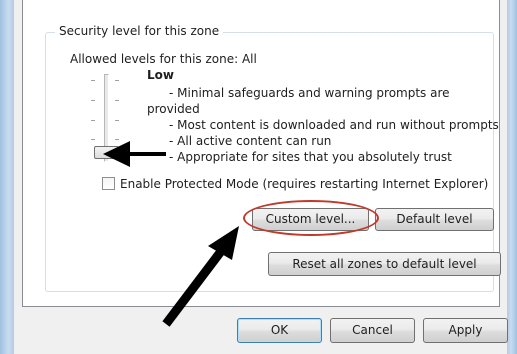 This screenshot has height=354, width=517. What do you see at coordinates (512, 177) in the screenshot?
I see `window-frame-right` at bounding box center [512, 177].